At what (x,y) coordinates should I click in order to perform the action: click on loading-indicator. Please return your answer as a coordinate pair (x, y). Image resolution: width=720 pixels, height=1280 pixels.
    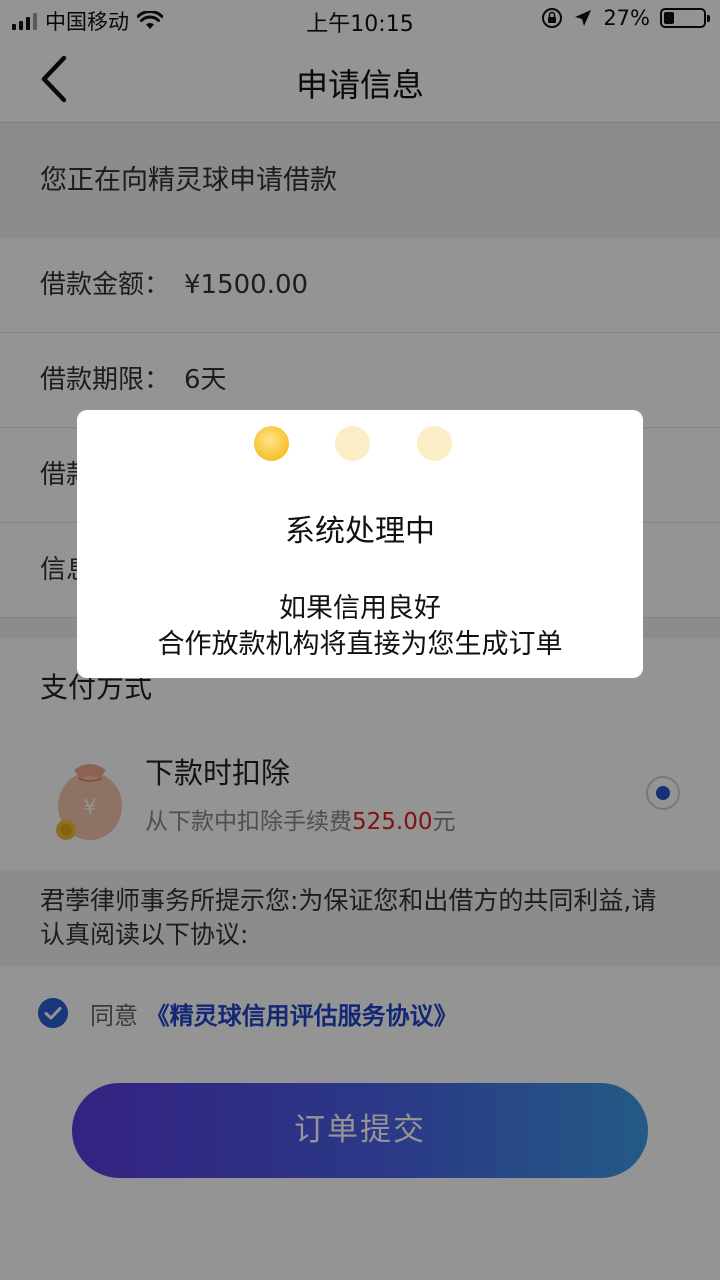
    Looking at the image, I should click on (360, 446).